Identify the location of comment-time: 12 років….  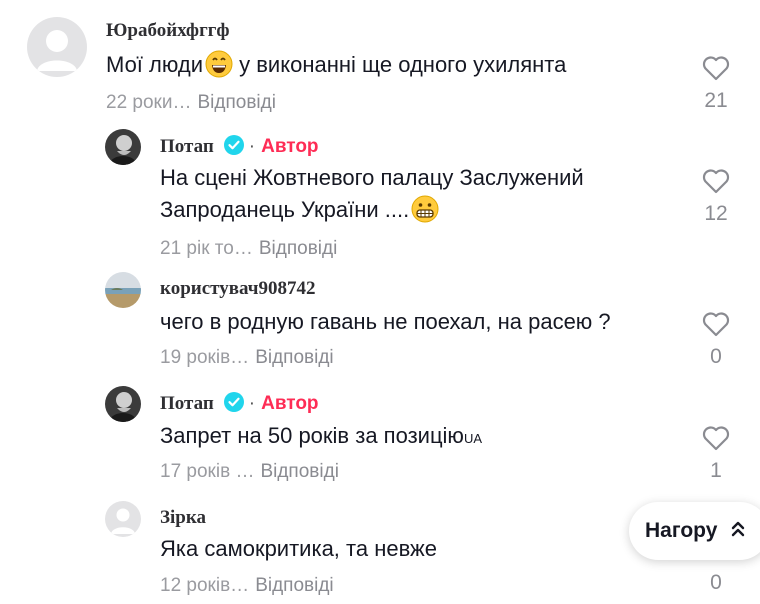
(205, 585).